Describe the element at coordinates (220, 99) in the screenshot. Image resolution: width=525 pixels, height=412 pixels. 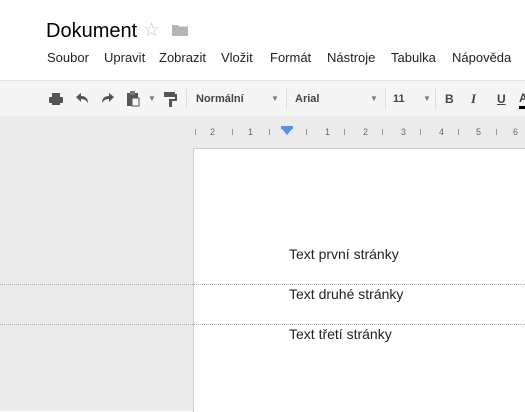
I see `style-select: Normální` at that location.